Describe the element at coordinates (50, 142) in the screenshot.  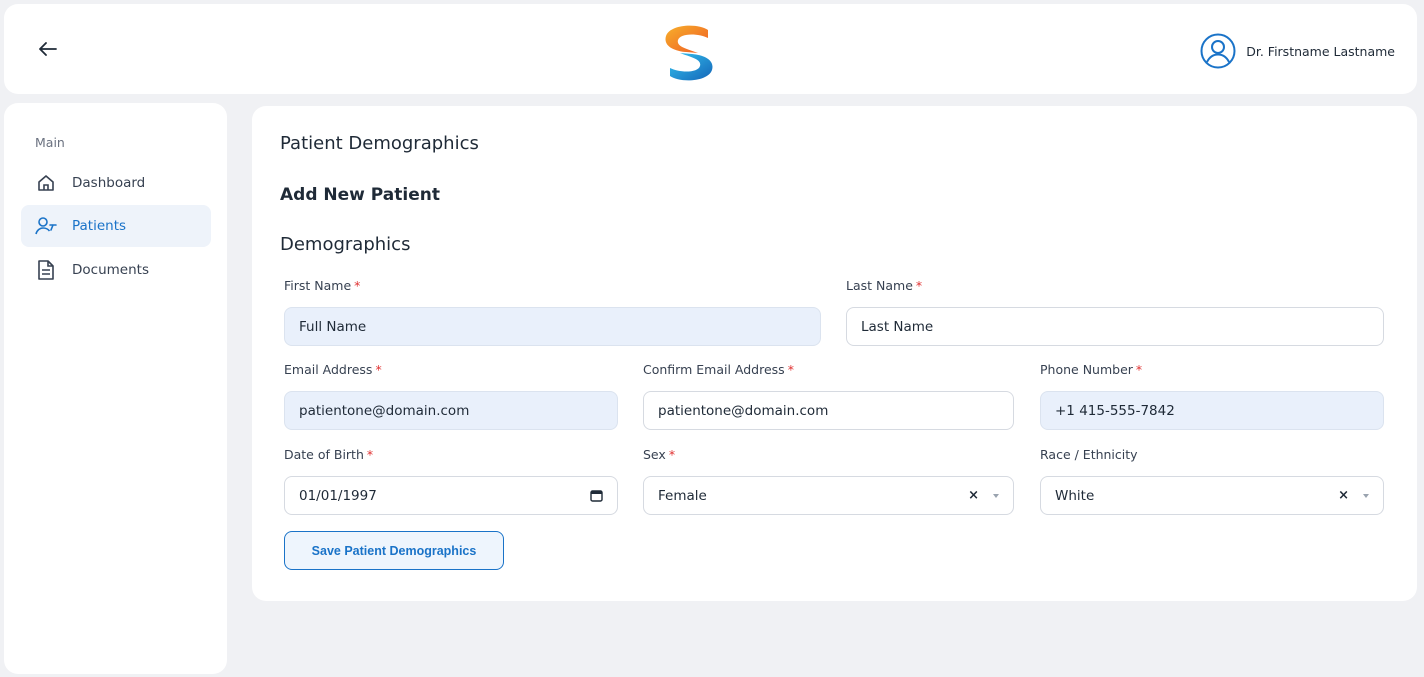
I see `sidebar-section-label: Main` at that location.